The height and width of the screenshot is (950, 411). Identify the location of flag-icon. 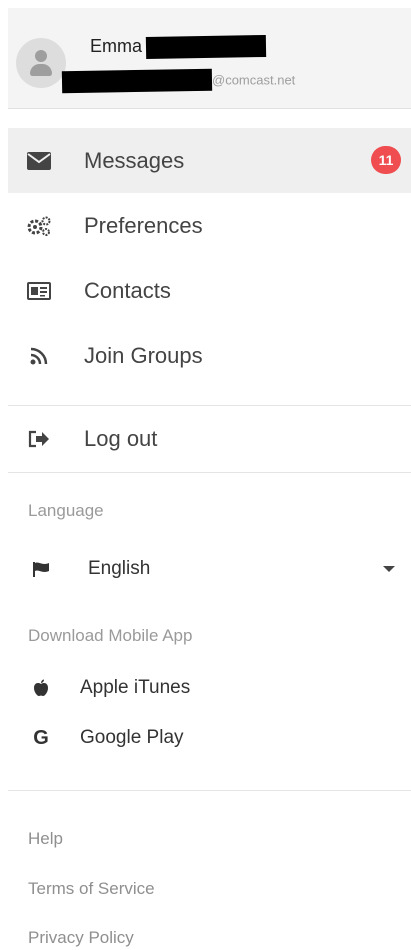
(41, 569).